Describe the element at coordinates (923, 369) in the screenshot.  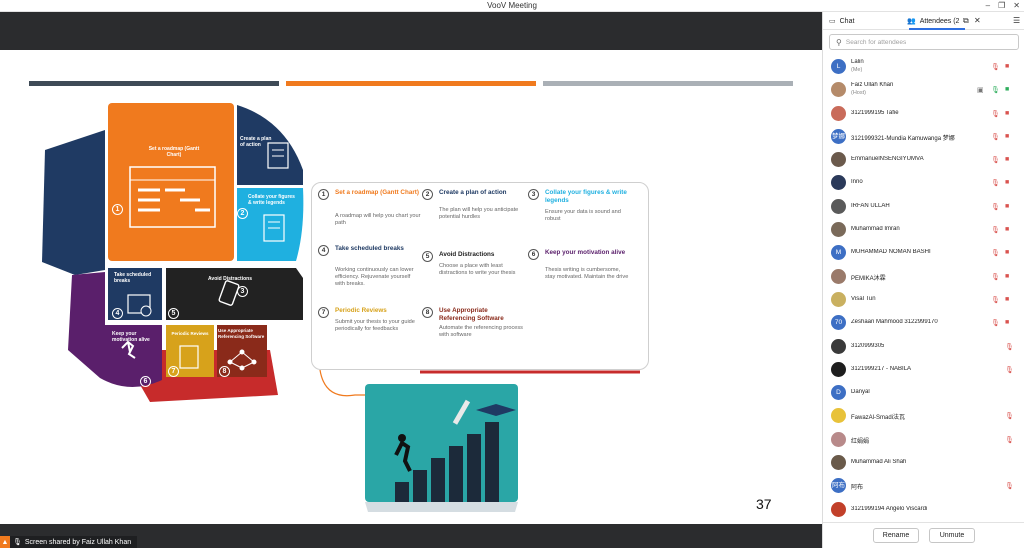
I see `attendee-row: 3121999217 - NABILA 🎙` at that location.